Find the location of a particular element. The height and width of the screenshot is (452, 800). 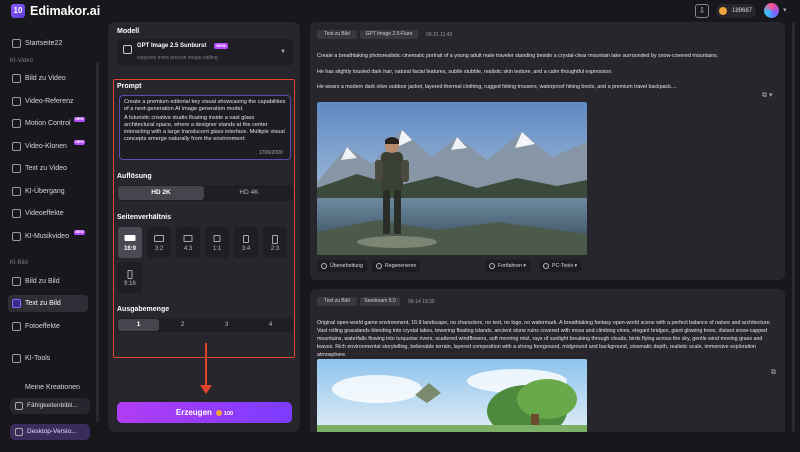

count-4: 4 is located at coordinates (270, 325).